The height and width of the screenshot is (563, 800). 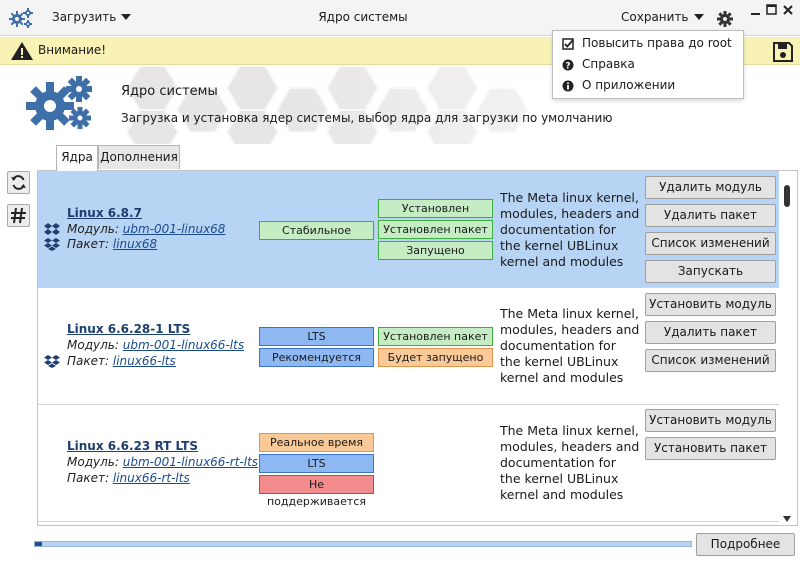 What do you see at coordinates (408, 521) in the screenshot?
I see `row-divider` at bounding box center [408, 521].